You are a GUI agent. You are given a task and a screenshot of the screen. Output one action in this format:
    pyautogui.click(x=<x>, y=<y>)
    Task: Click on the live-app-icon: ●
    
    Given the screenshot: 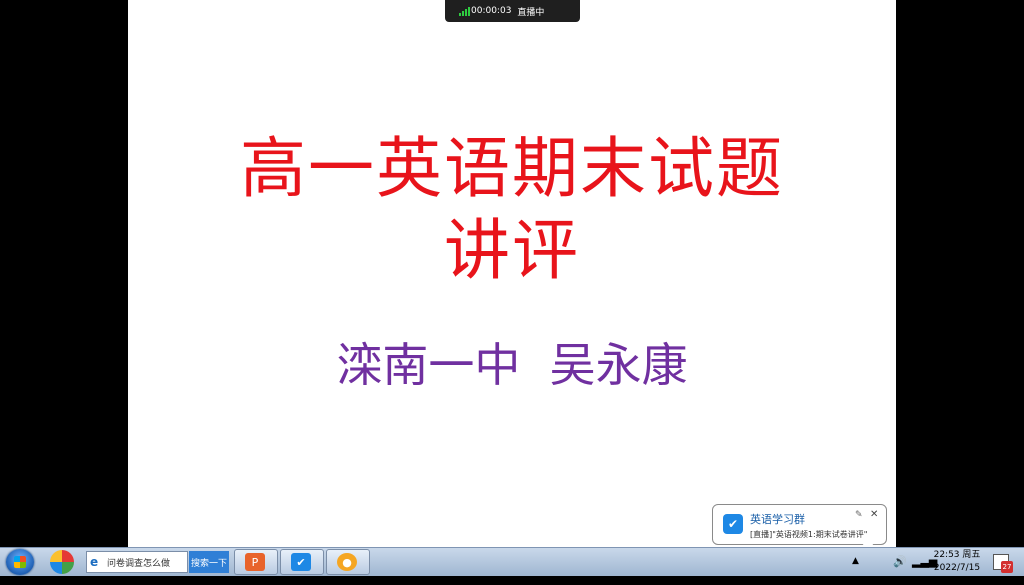 What is the action you would take?
    pyautogui.click(x=347, y=562)
    